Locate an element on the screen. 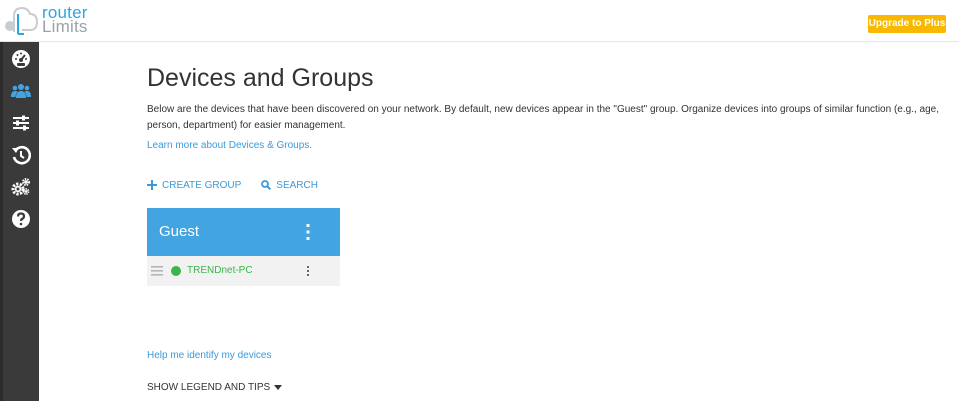 The image size is (959, 401). show-legend-toggle: SHOW LEGEND AND TIPS is located at coordinates (215, 387).